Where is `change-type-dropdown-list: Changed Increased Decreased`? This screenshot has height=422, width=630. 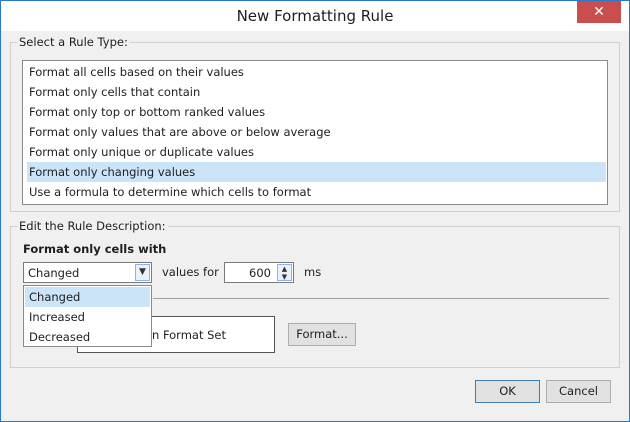
change-type-dropdown-list: Changed Increased Decreased is located at coordinates (87, 316).